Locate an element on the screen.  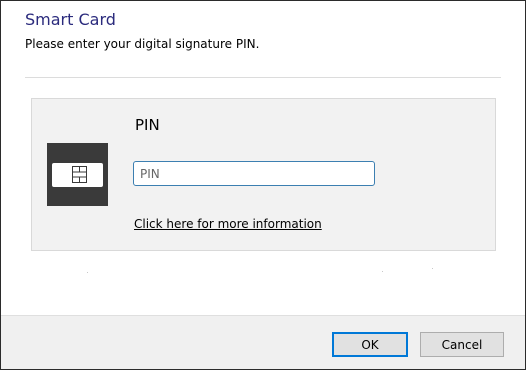
card-body is located at coordinates (77, 175).